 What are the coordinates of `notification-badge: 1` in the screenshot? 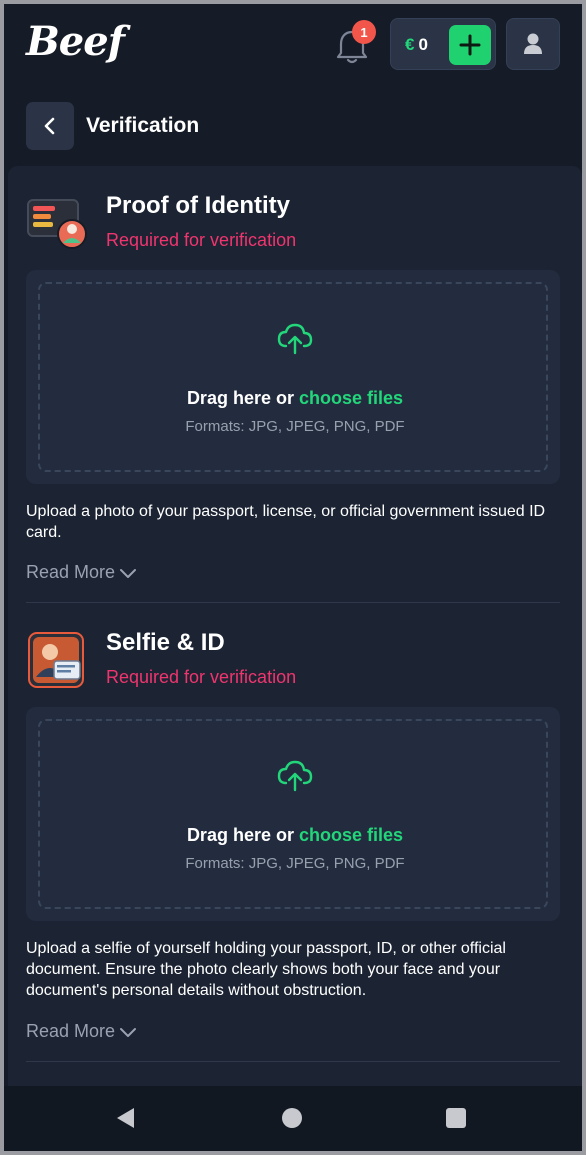 It's located at (364, 32).